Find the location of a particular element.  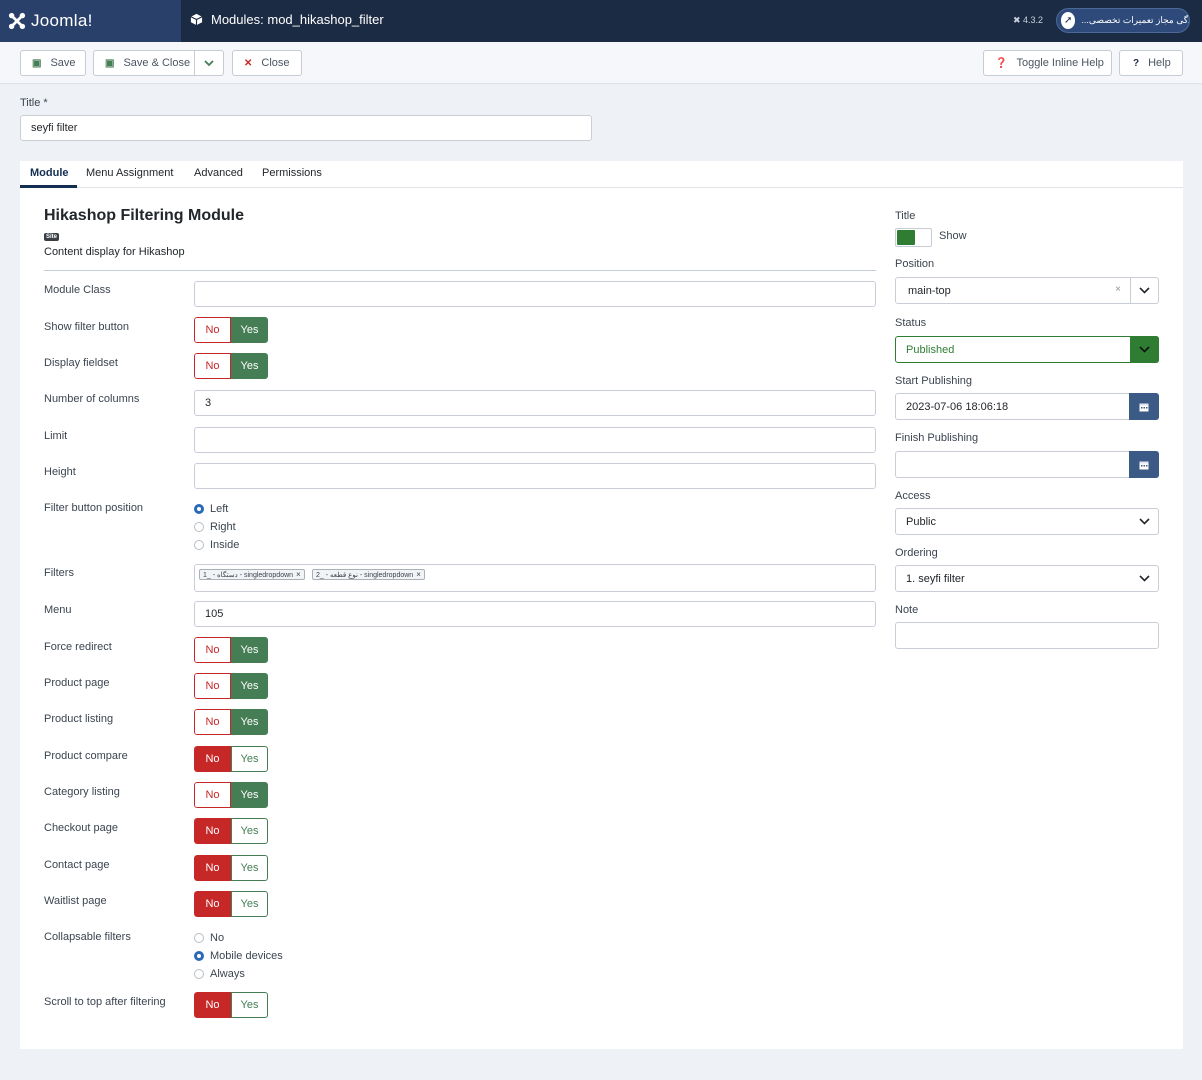

tab-permissions: Permissions is located at coordinates (292, 173).